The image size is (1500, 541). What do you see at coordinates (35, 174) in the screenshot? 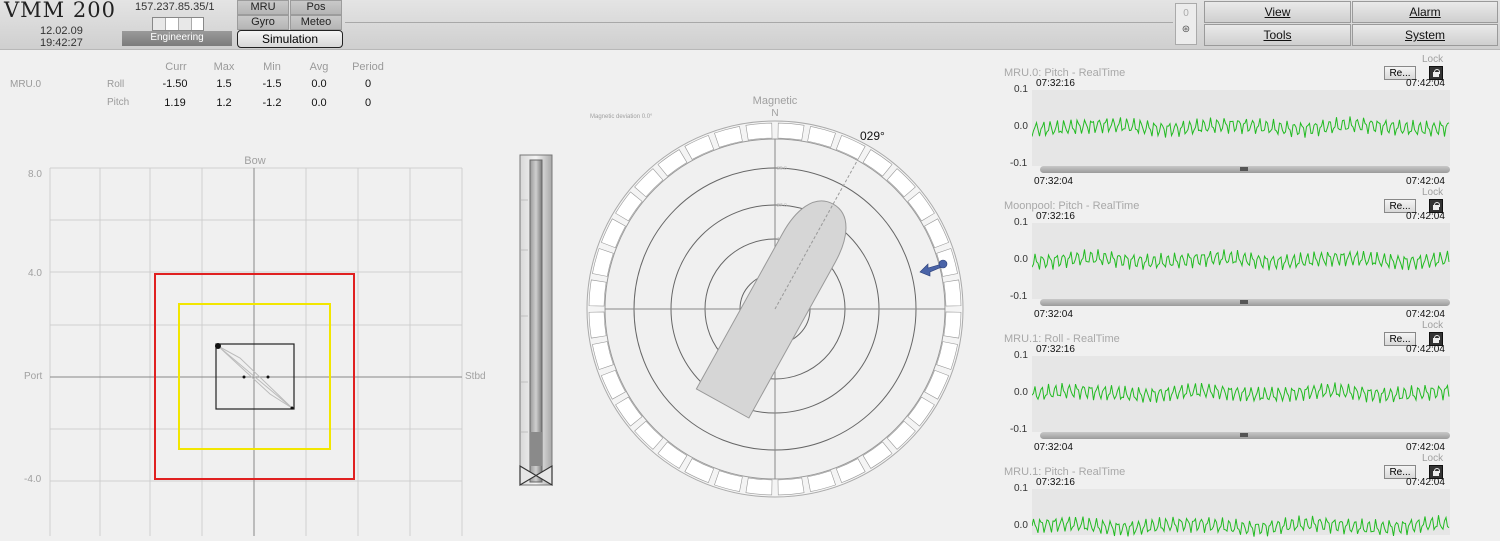
I see `y-tick-8: 8.0` at bounding box center [35, 174].